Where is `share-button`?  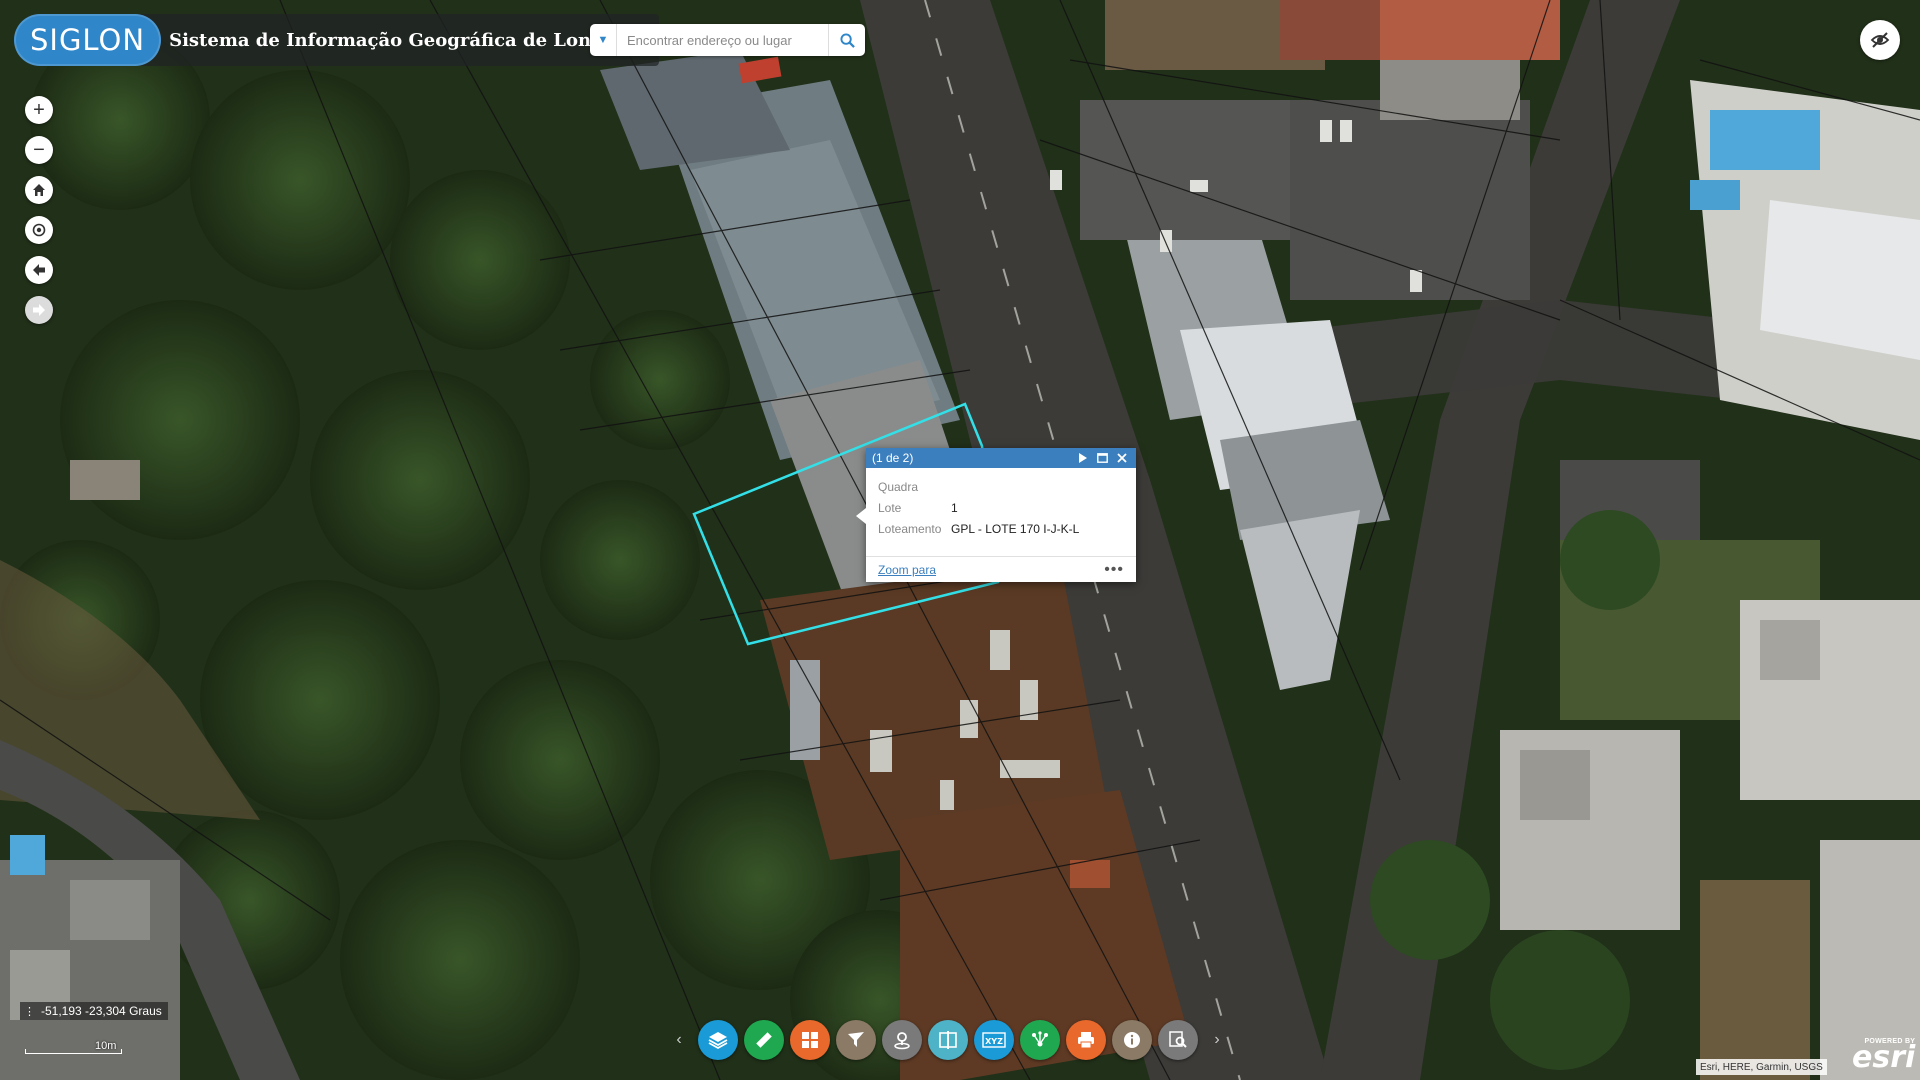 share-button is located at coordinates (1040, 1040).